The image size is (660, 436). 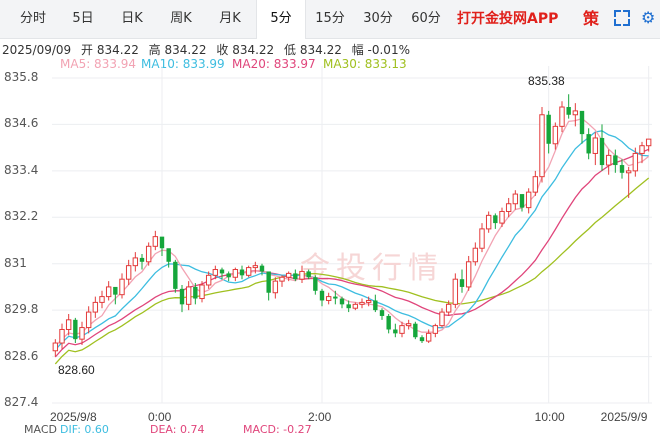 What do you see at coordinates (177, 429) in the screenshot?
I see `macd-dea: DEA: 0.74` at bounding box center [177, 429].